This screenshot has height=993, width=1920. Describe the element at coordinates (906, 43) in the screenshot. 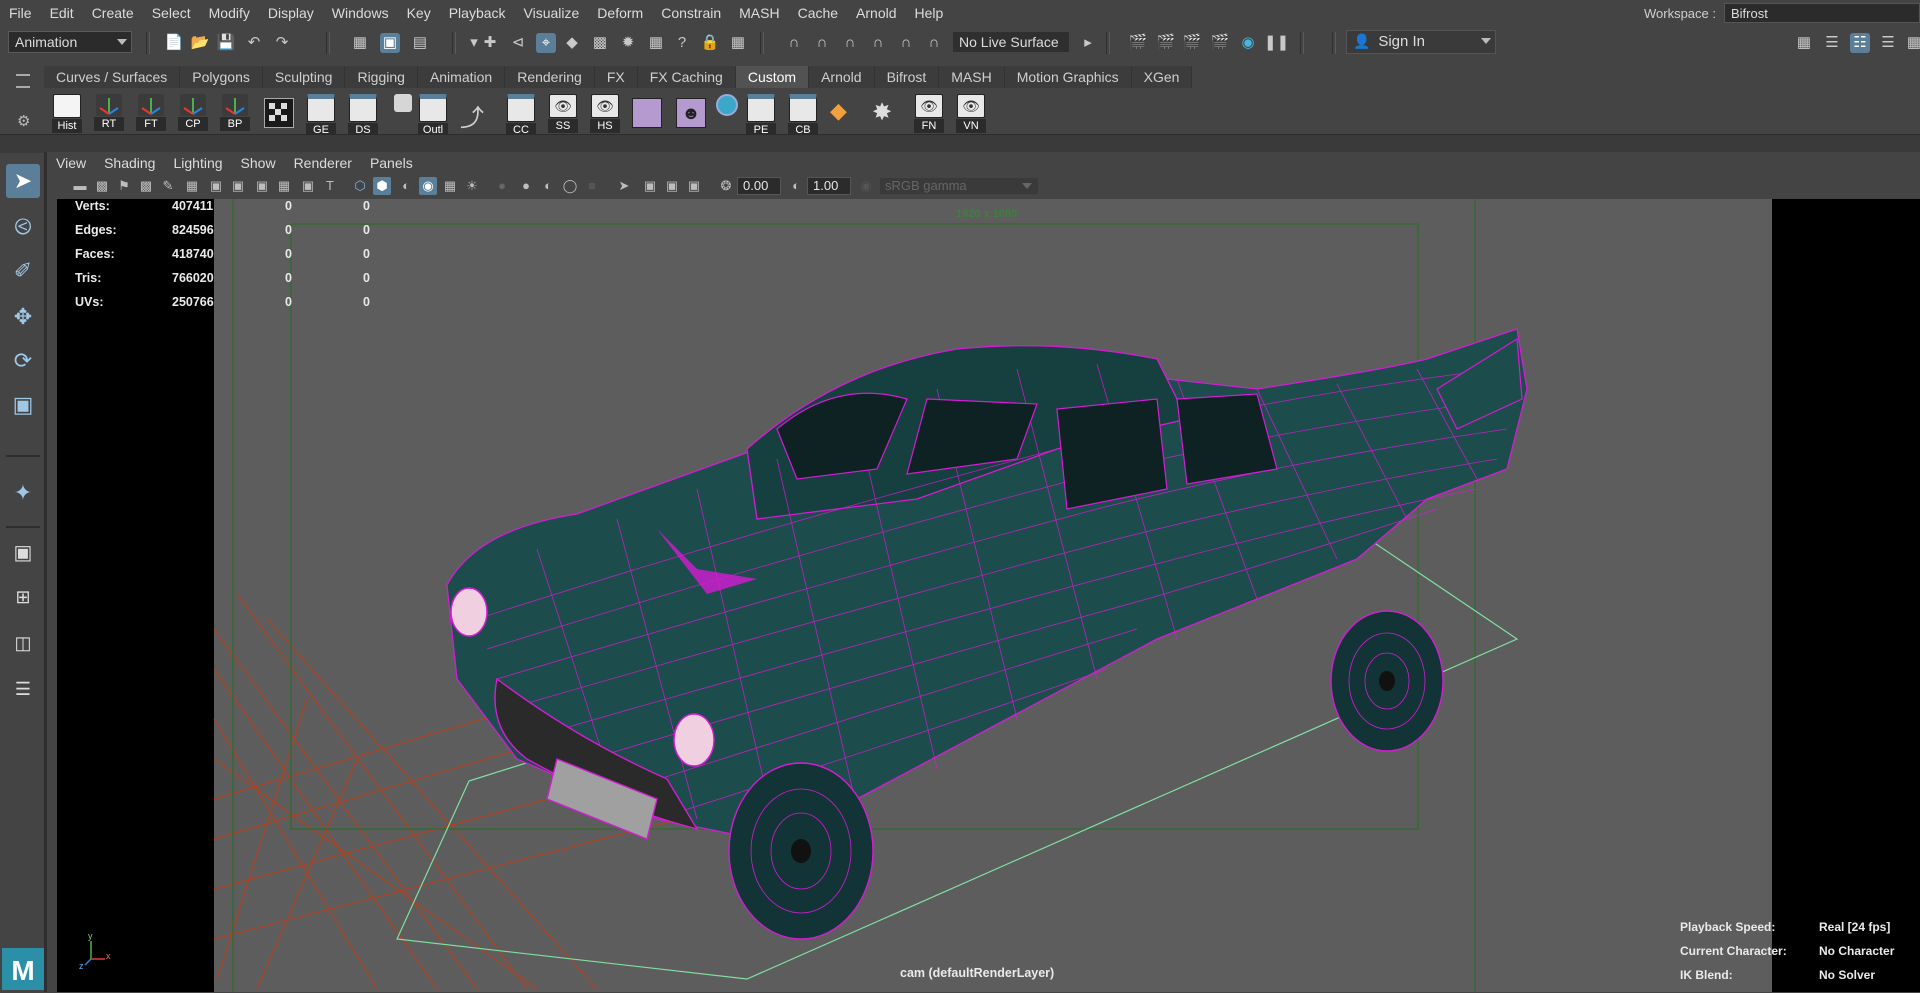

I see `magnet-live-icon: ∩` at that location.